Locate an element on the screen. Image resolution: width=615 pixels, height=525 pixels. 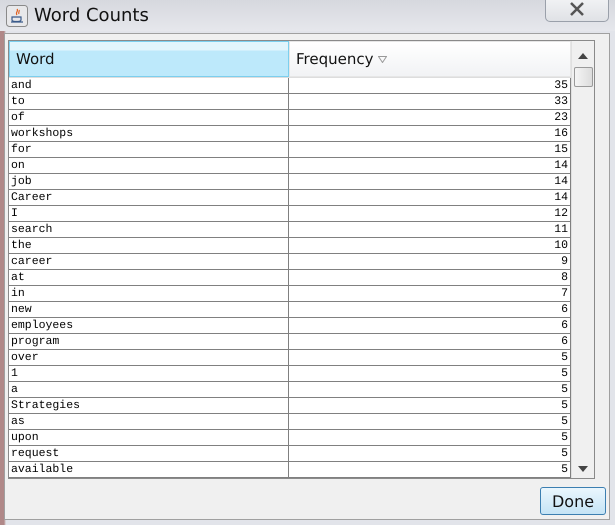
table-cell: over is located at coordinates (149, 358).